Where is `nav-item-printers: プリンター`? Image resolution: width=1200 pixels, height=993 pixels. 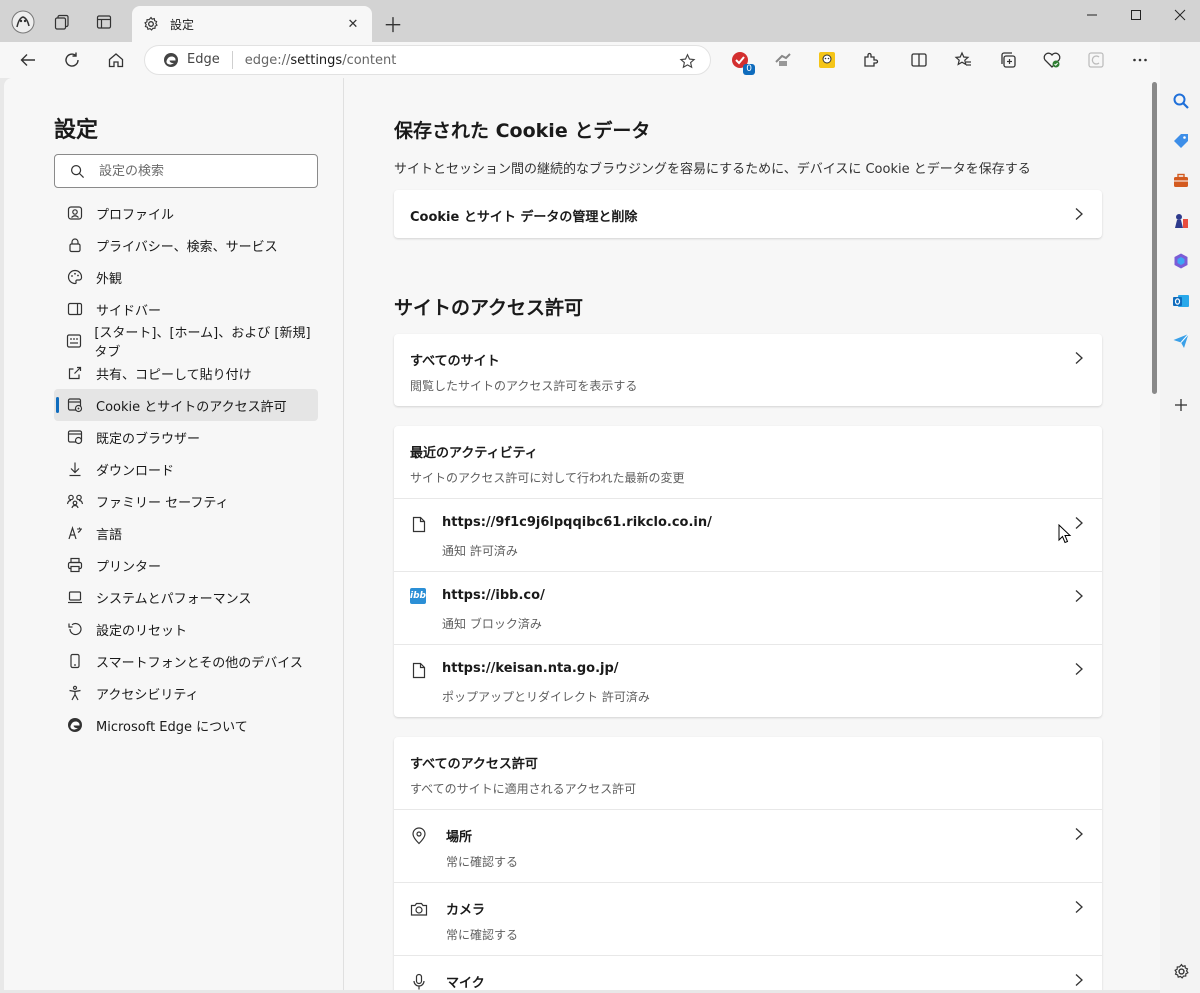 nav-item-printers: プリンター is located at coordinates (186, 565).